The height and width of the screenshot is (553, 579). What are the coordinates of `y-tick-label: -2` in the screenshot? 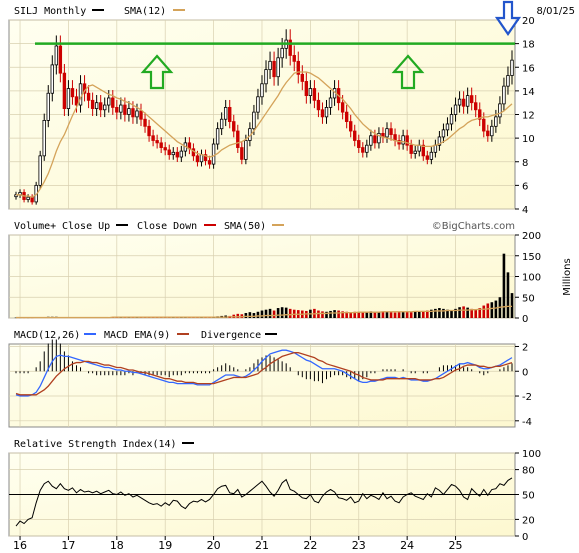 It's located at (527, 397).